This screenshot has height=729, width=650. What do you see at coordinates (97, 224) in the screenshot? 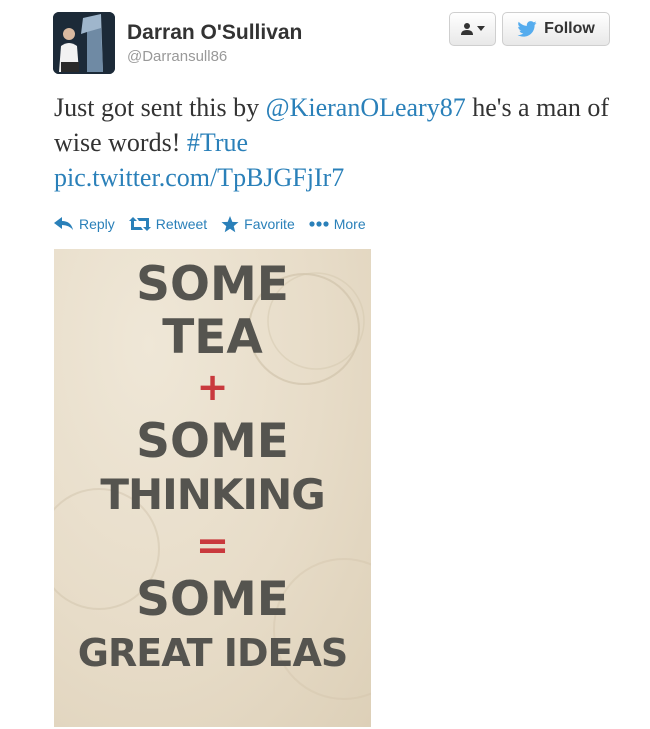
I see `reply-label: Reply` at bounding box center [97, 224].